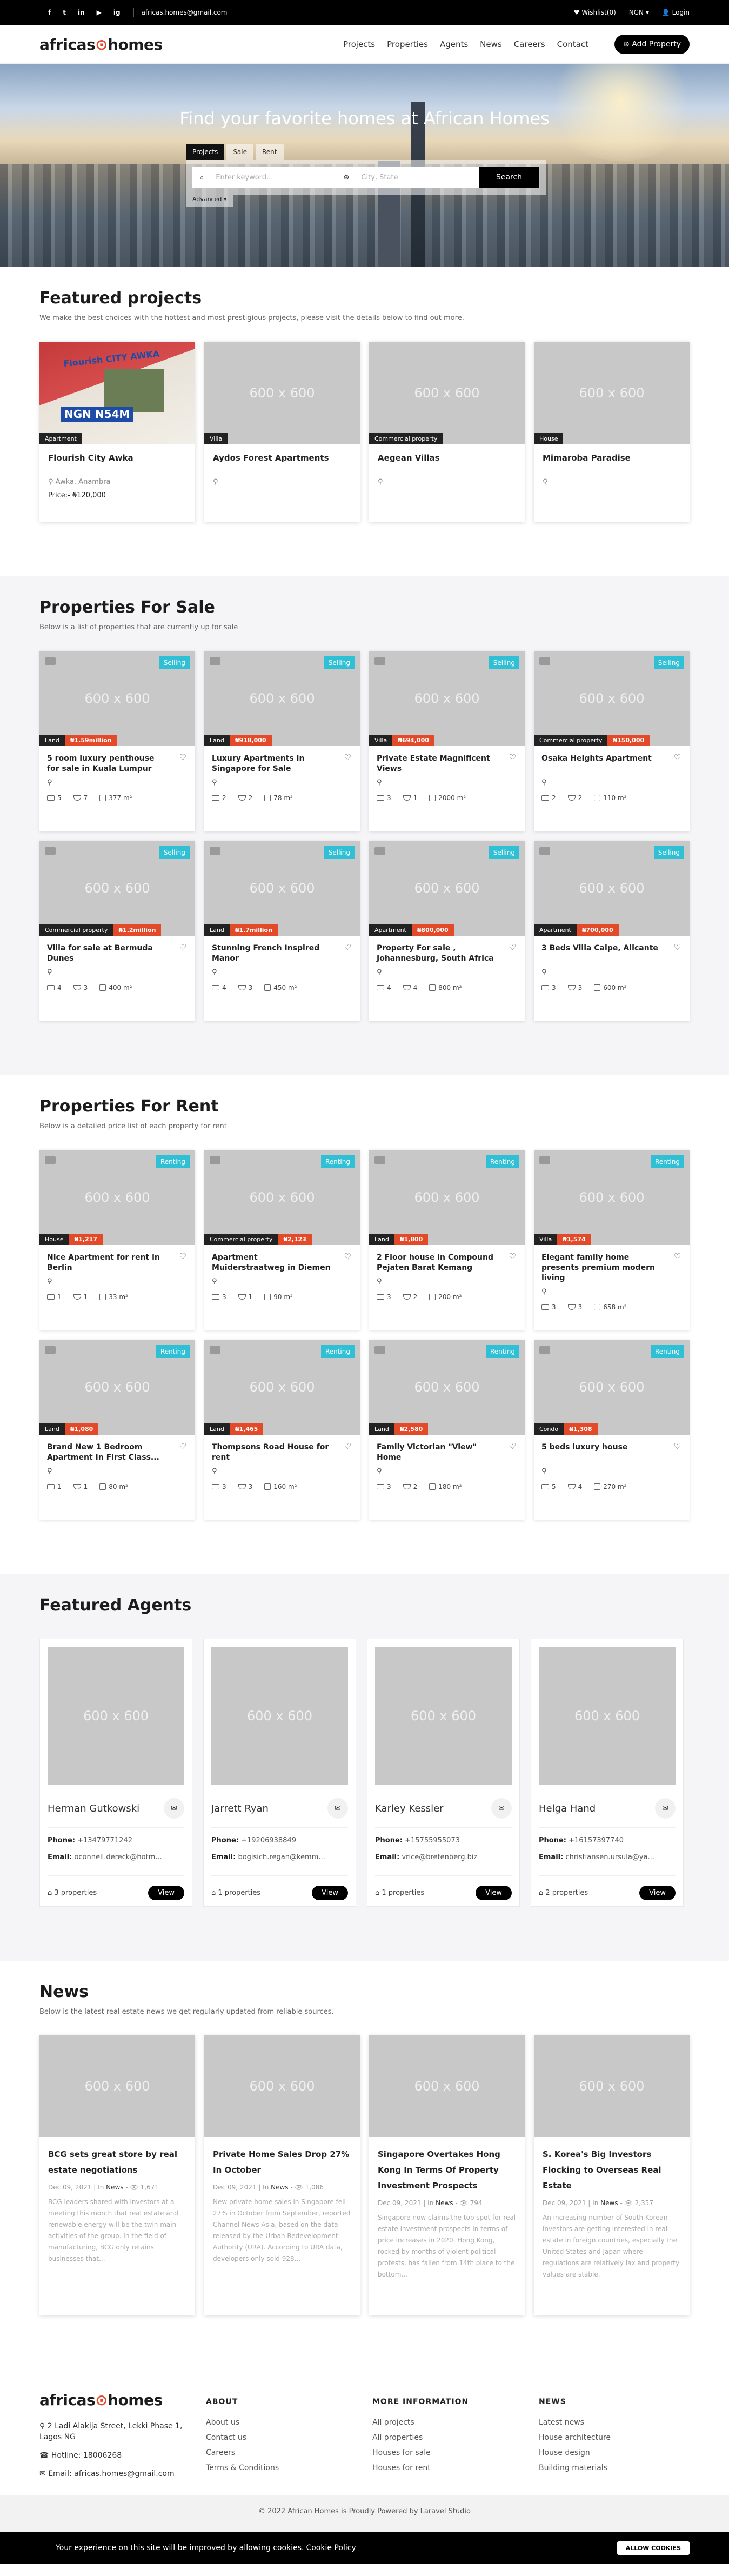 Image resolution: width=729 pixels, height=2576 pixels. I want to click on add-property-button: ⊕ Add Property, so click(652, 44).